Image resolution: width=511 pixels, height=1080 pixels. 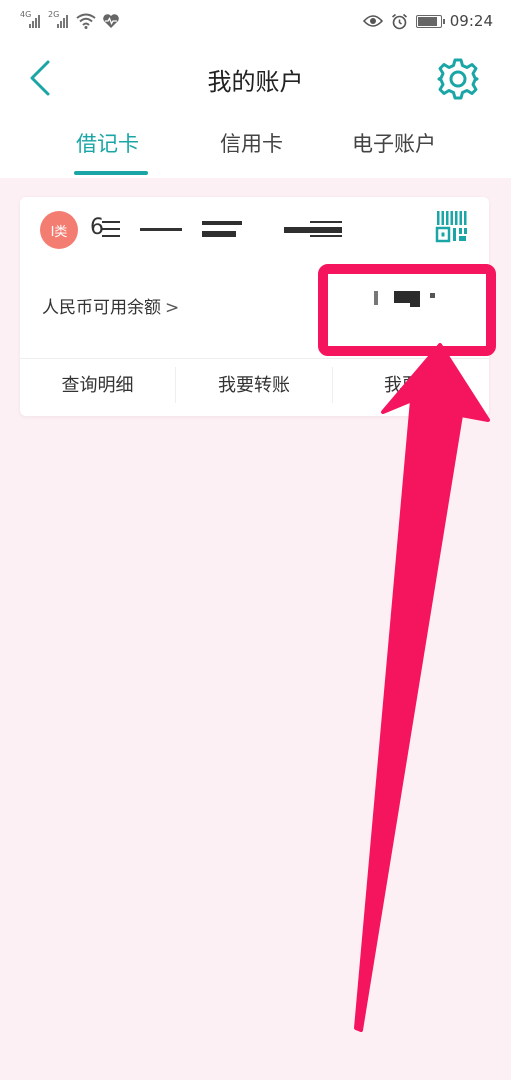 What do you see at coordinates (411, 384) in the screenshot?
I see `wealth-management-button: 我要理` at bounding box center [411, 384].